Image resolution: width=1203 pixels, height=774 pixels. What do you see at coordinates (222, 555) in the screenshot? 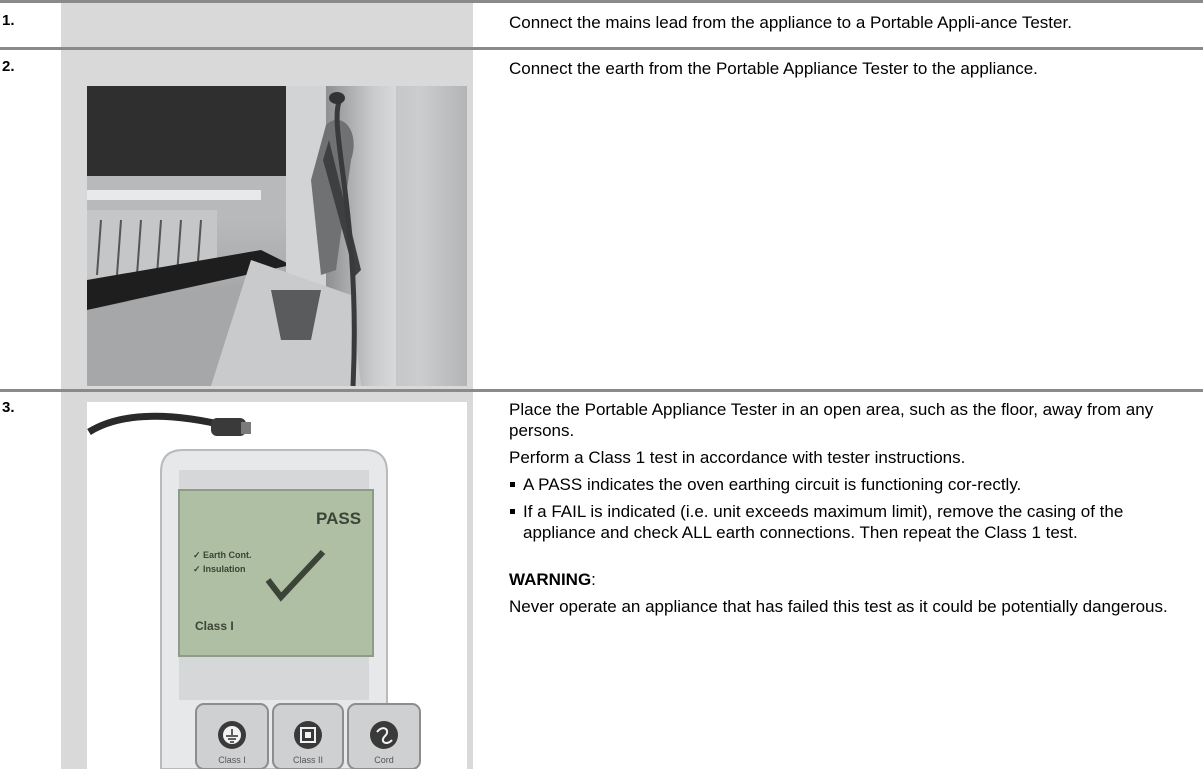
I see `lcd-earth-cont-text: ✓ Earth Cont.` at bounding box center [222, 555].